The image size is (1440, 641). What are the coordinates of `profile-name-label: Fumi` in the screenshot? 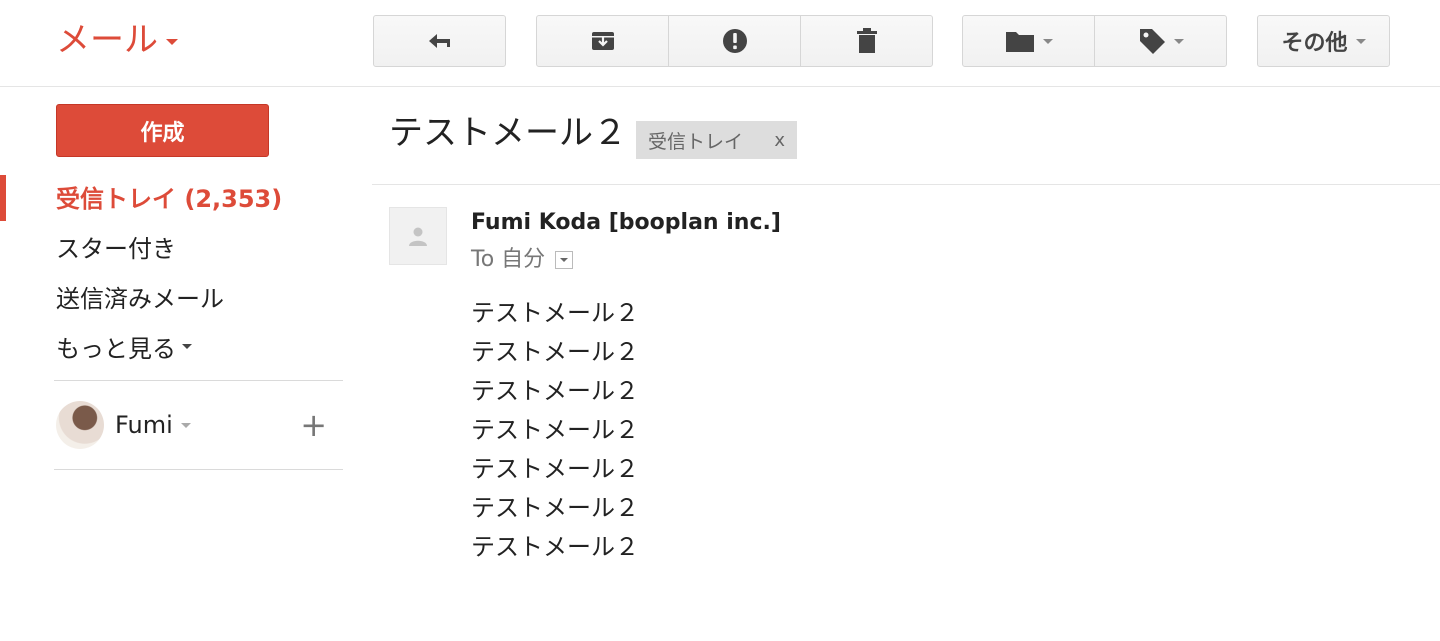 It's located at (144, 425).